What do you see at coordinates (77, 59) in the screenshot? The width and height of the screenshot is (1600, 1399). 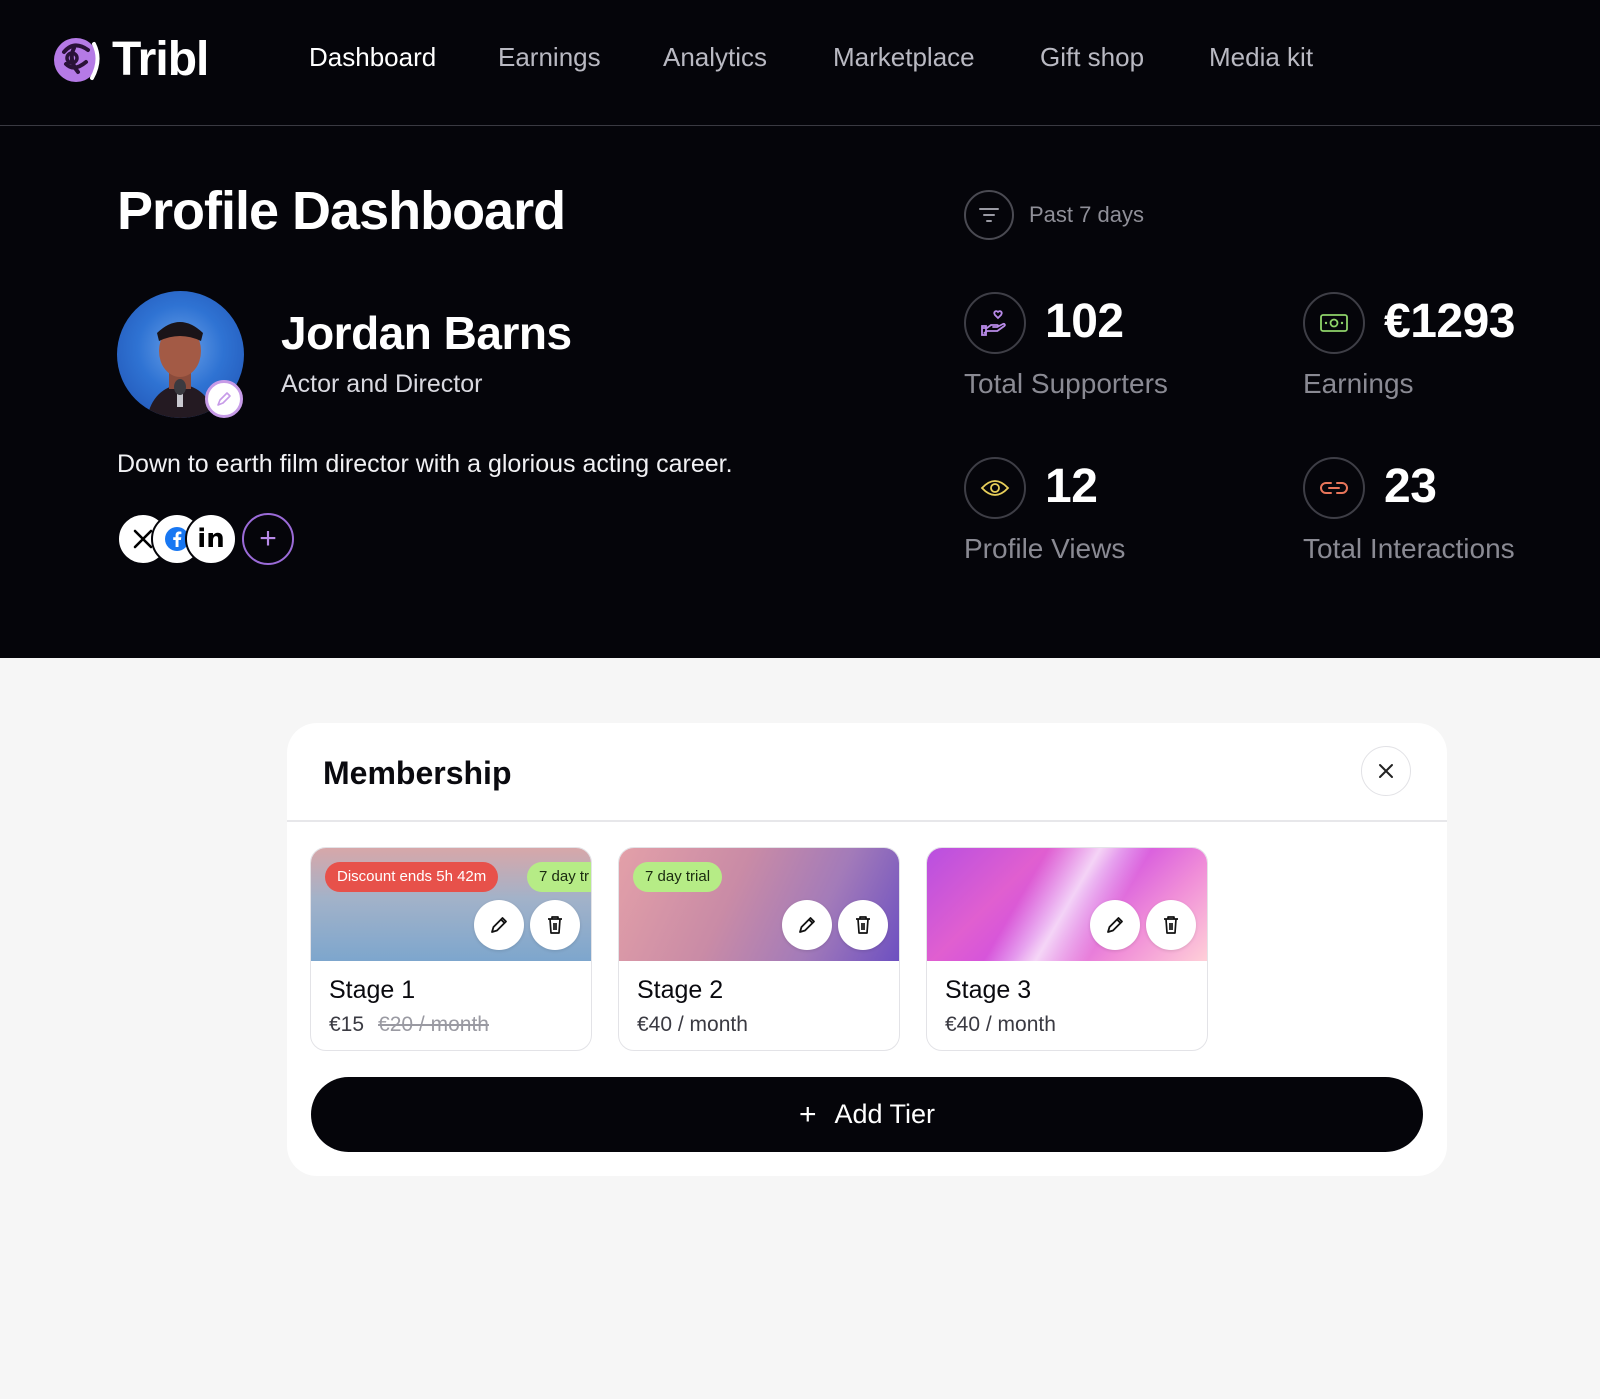 I see `tribl-logo-icon` at bounding box center [77, 59].